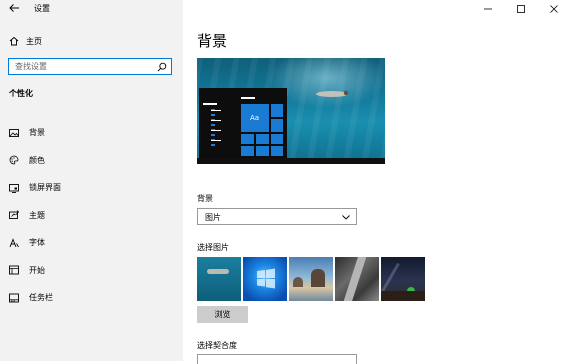 The image size is (570, 364). Describe the element at coordinates (162, 67) in the screenshot. I see `search-icon` at that location.